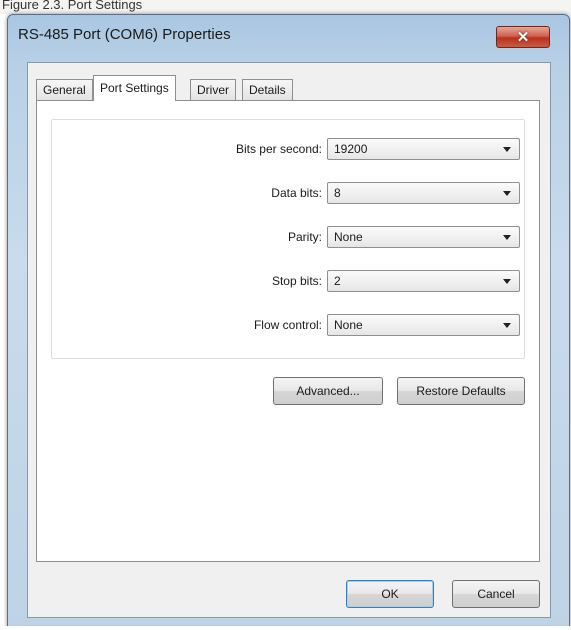 Image resolution: width=571 pixels, height=630 pixels. What do you see at coordinates (124, 34) in the screenshot?
I see `window-title: RS-485 Port (COM6) Properties` at bounding box center [124, 34].